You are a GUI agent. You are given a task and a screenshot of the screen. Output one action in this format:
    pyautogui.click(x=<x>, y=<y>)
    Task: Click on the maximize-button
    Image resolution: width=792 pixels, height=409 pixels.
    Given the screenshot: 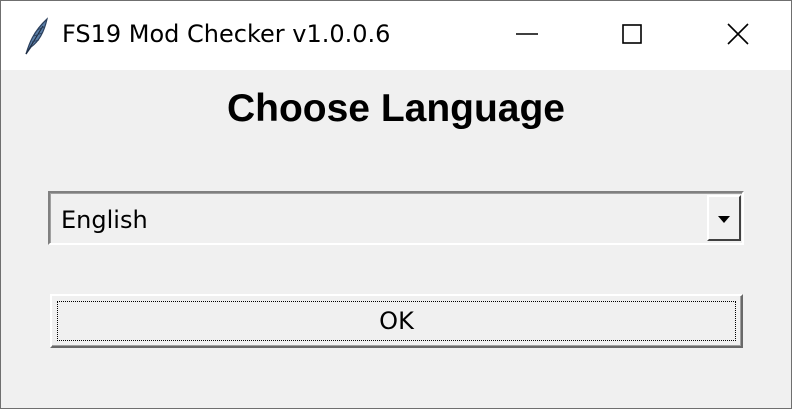 What is the action you would take?
    pyautogui.click(x=632, y=35)
    